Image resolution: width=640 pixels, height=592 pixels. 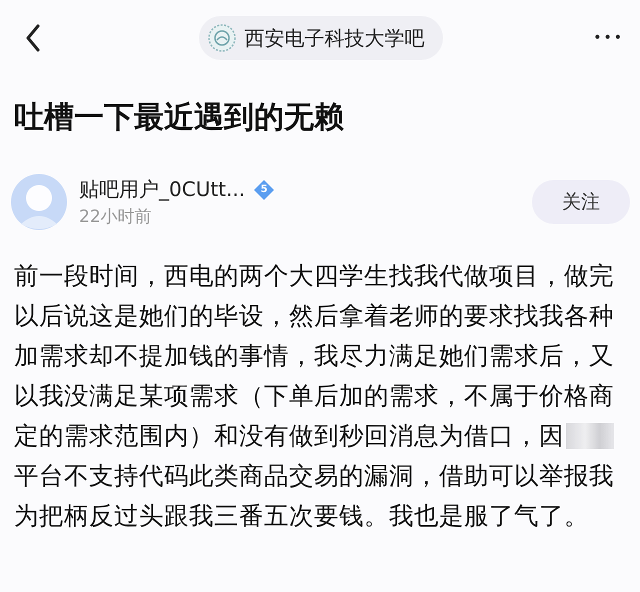 I want to click on post-time: 22小时前, so click(x=115, y=217).